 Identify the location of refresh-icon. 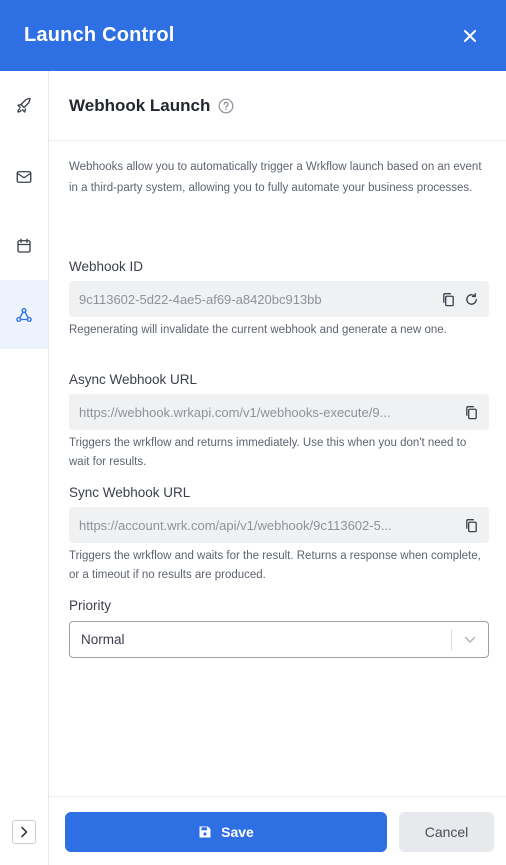
(471, 298).